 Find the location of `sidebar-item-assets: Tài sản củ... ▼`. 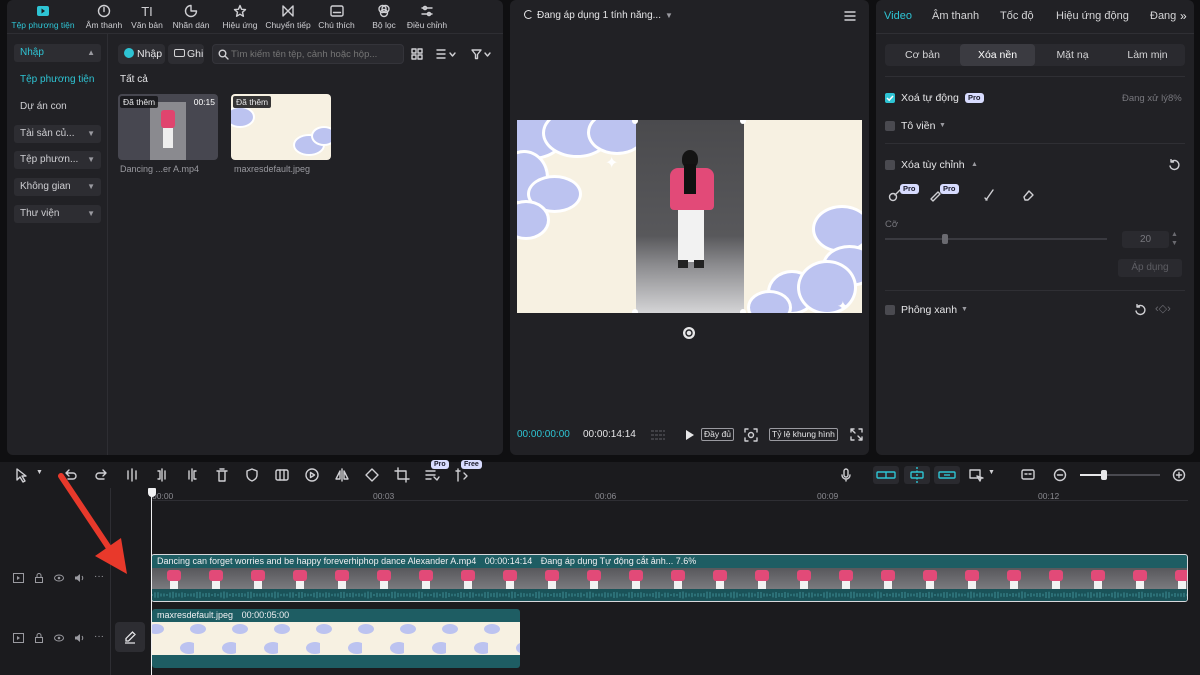

sidebar-item-assets: Tài sản củ... ▼ is located at coordinates (57, 134).